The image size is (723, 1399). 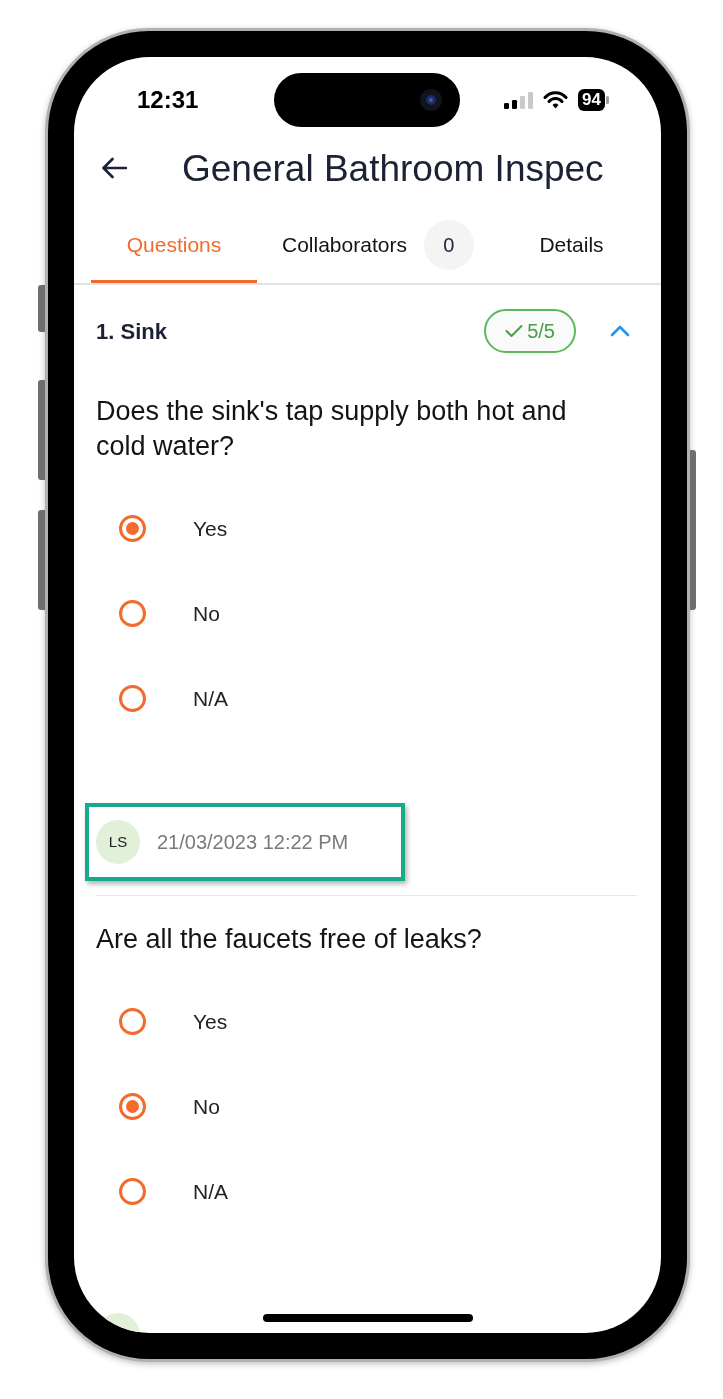 What do you see at coordinates (555, 100) in the screenshot?
I see `wifi-icon` at bounding box center [555, 100].